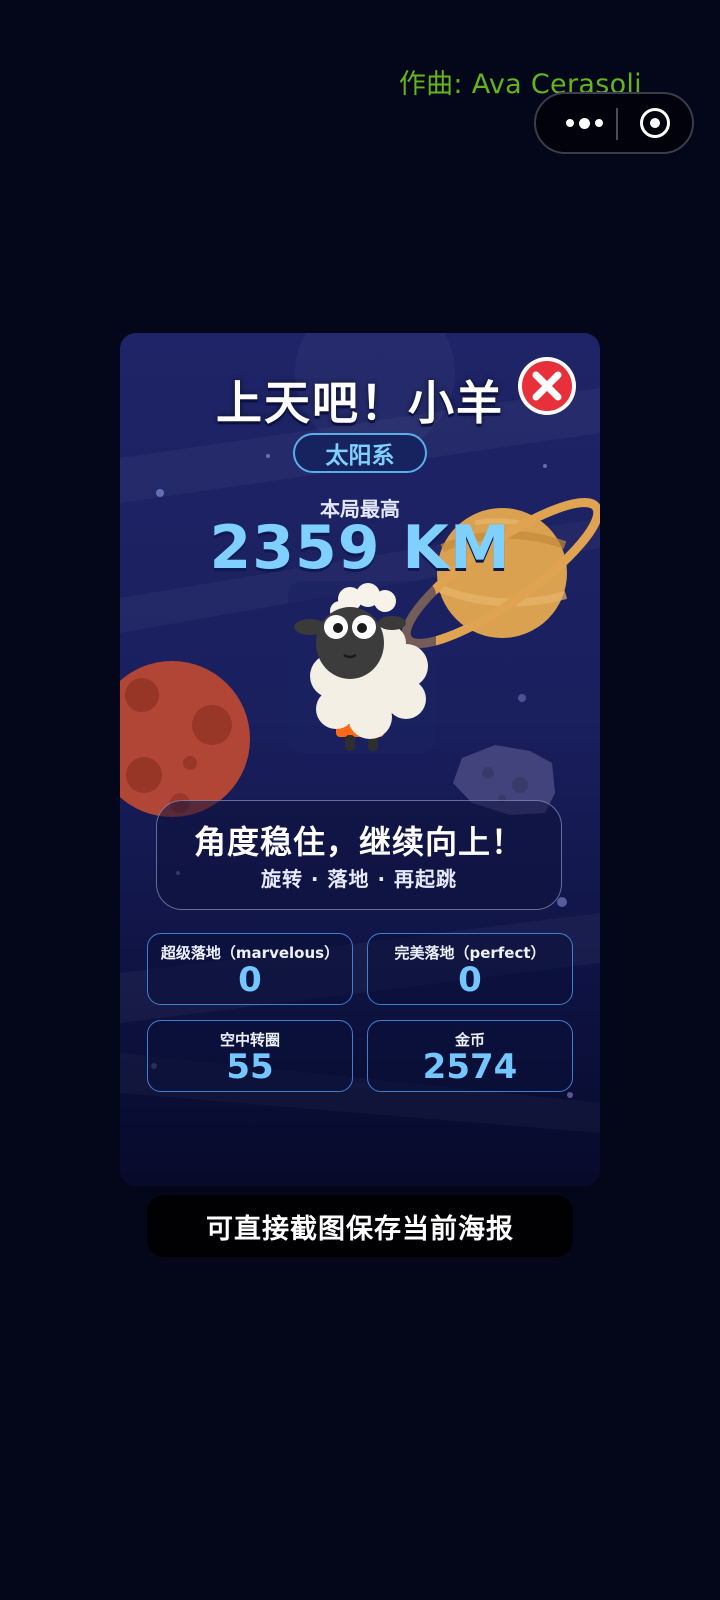 Image resolution: width=720 pixels, height=1600 pixels. I want to click on close-x-icon, so click(547, 386).